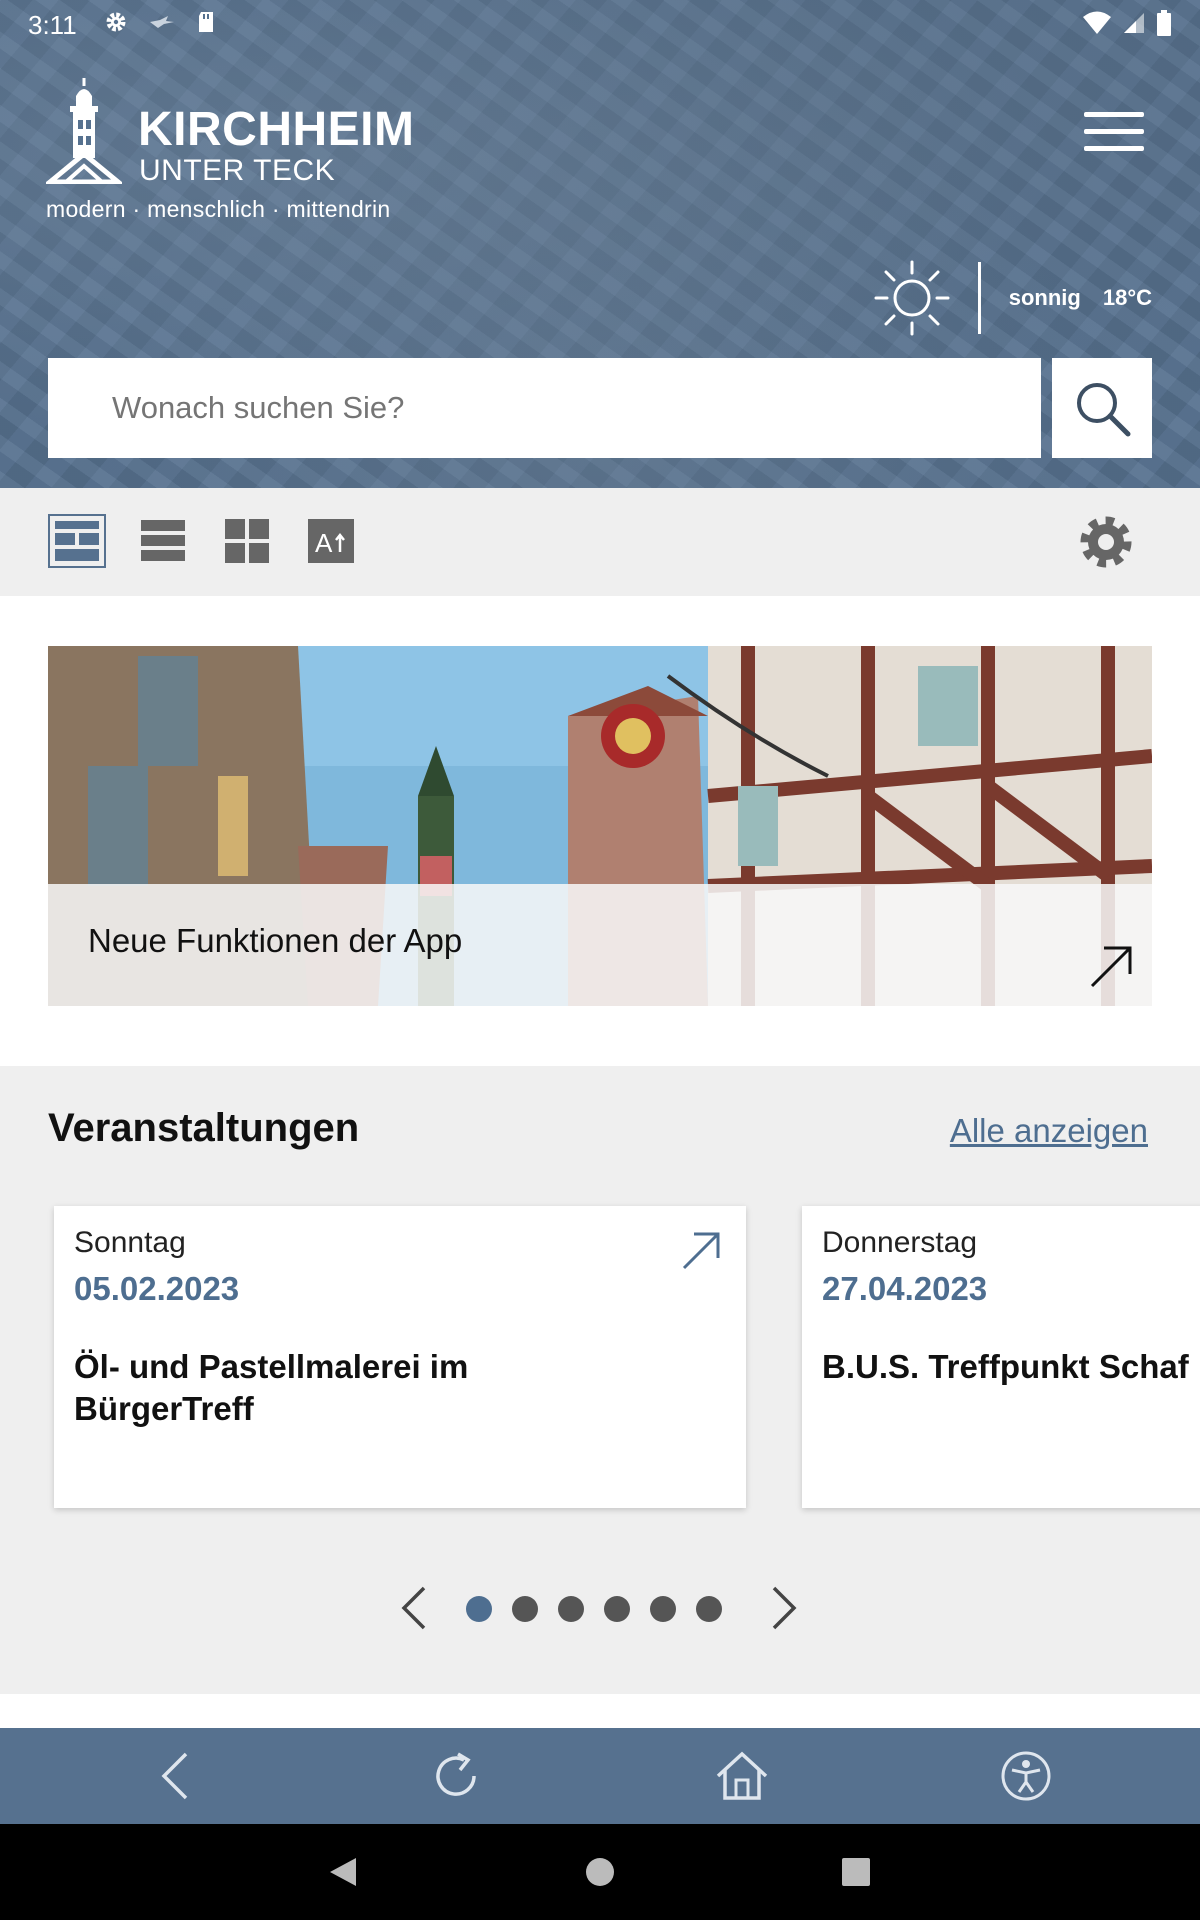 The height and width of the screenshot is (1920, 1200). What do you see at coordinates (856, 1872) in the screenshot?
I see `recents-square-icon` at bounding box center [856, 1872].